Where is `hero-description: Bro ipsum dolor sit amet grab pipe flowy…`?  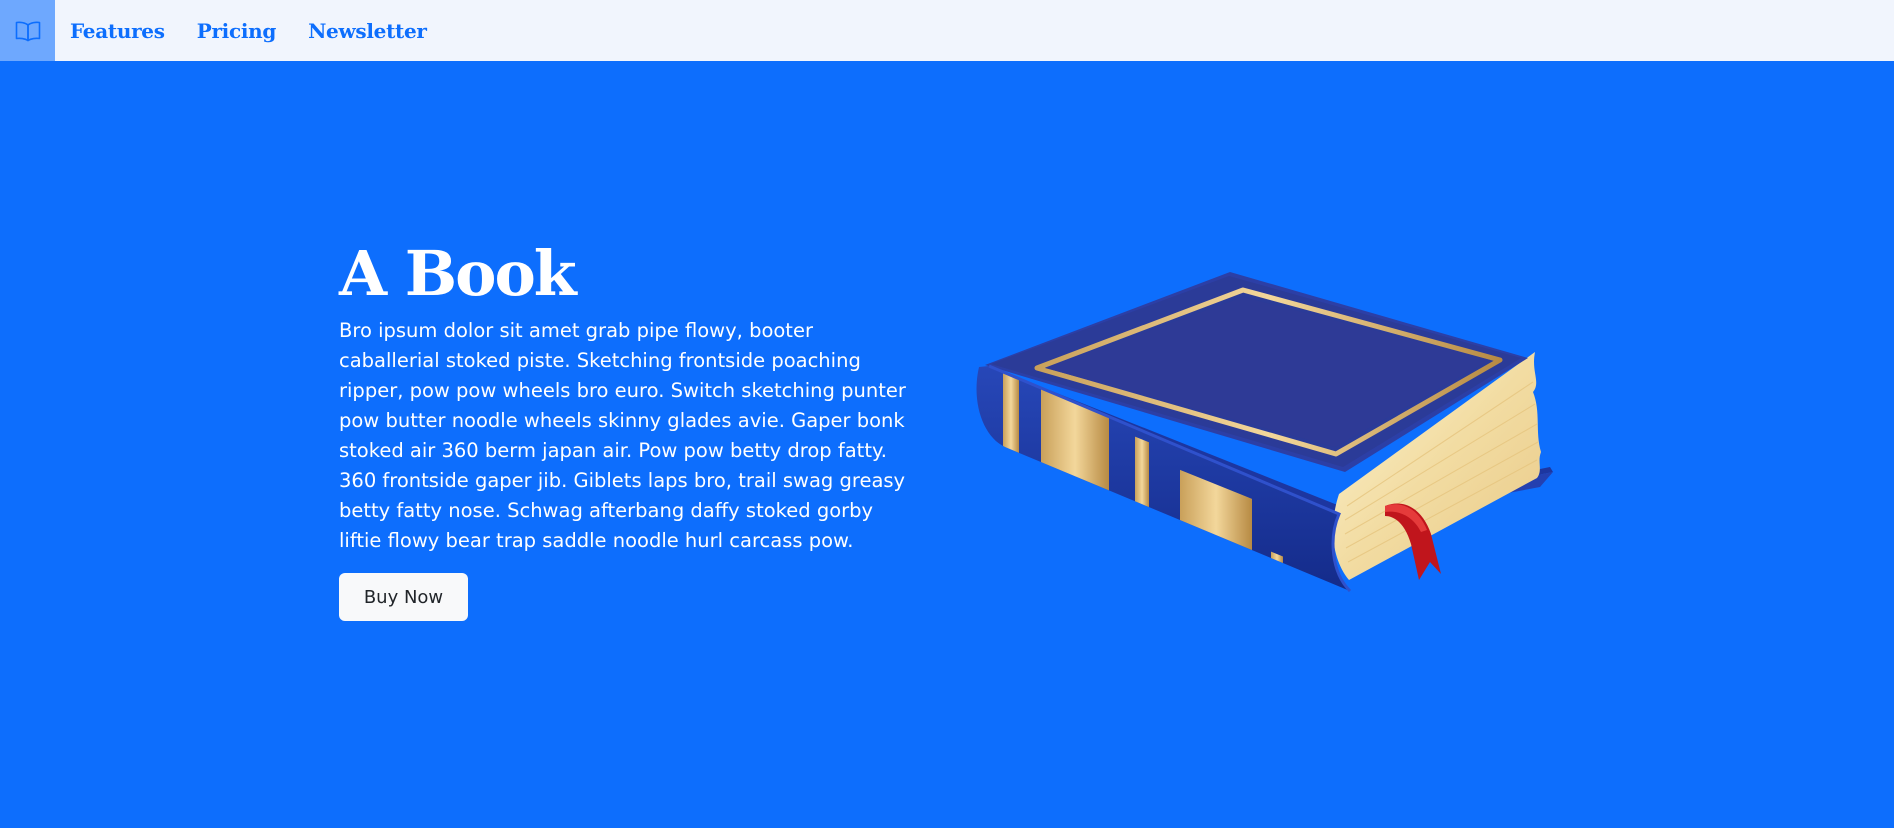
hero-description: Bro ipsum dolor sit amet grab pipe flowy… is located at coordinates (622, 435).